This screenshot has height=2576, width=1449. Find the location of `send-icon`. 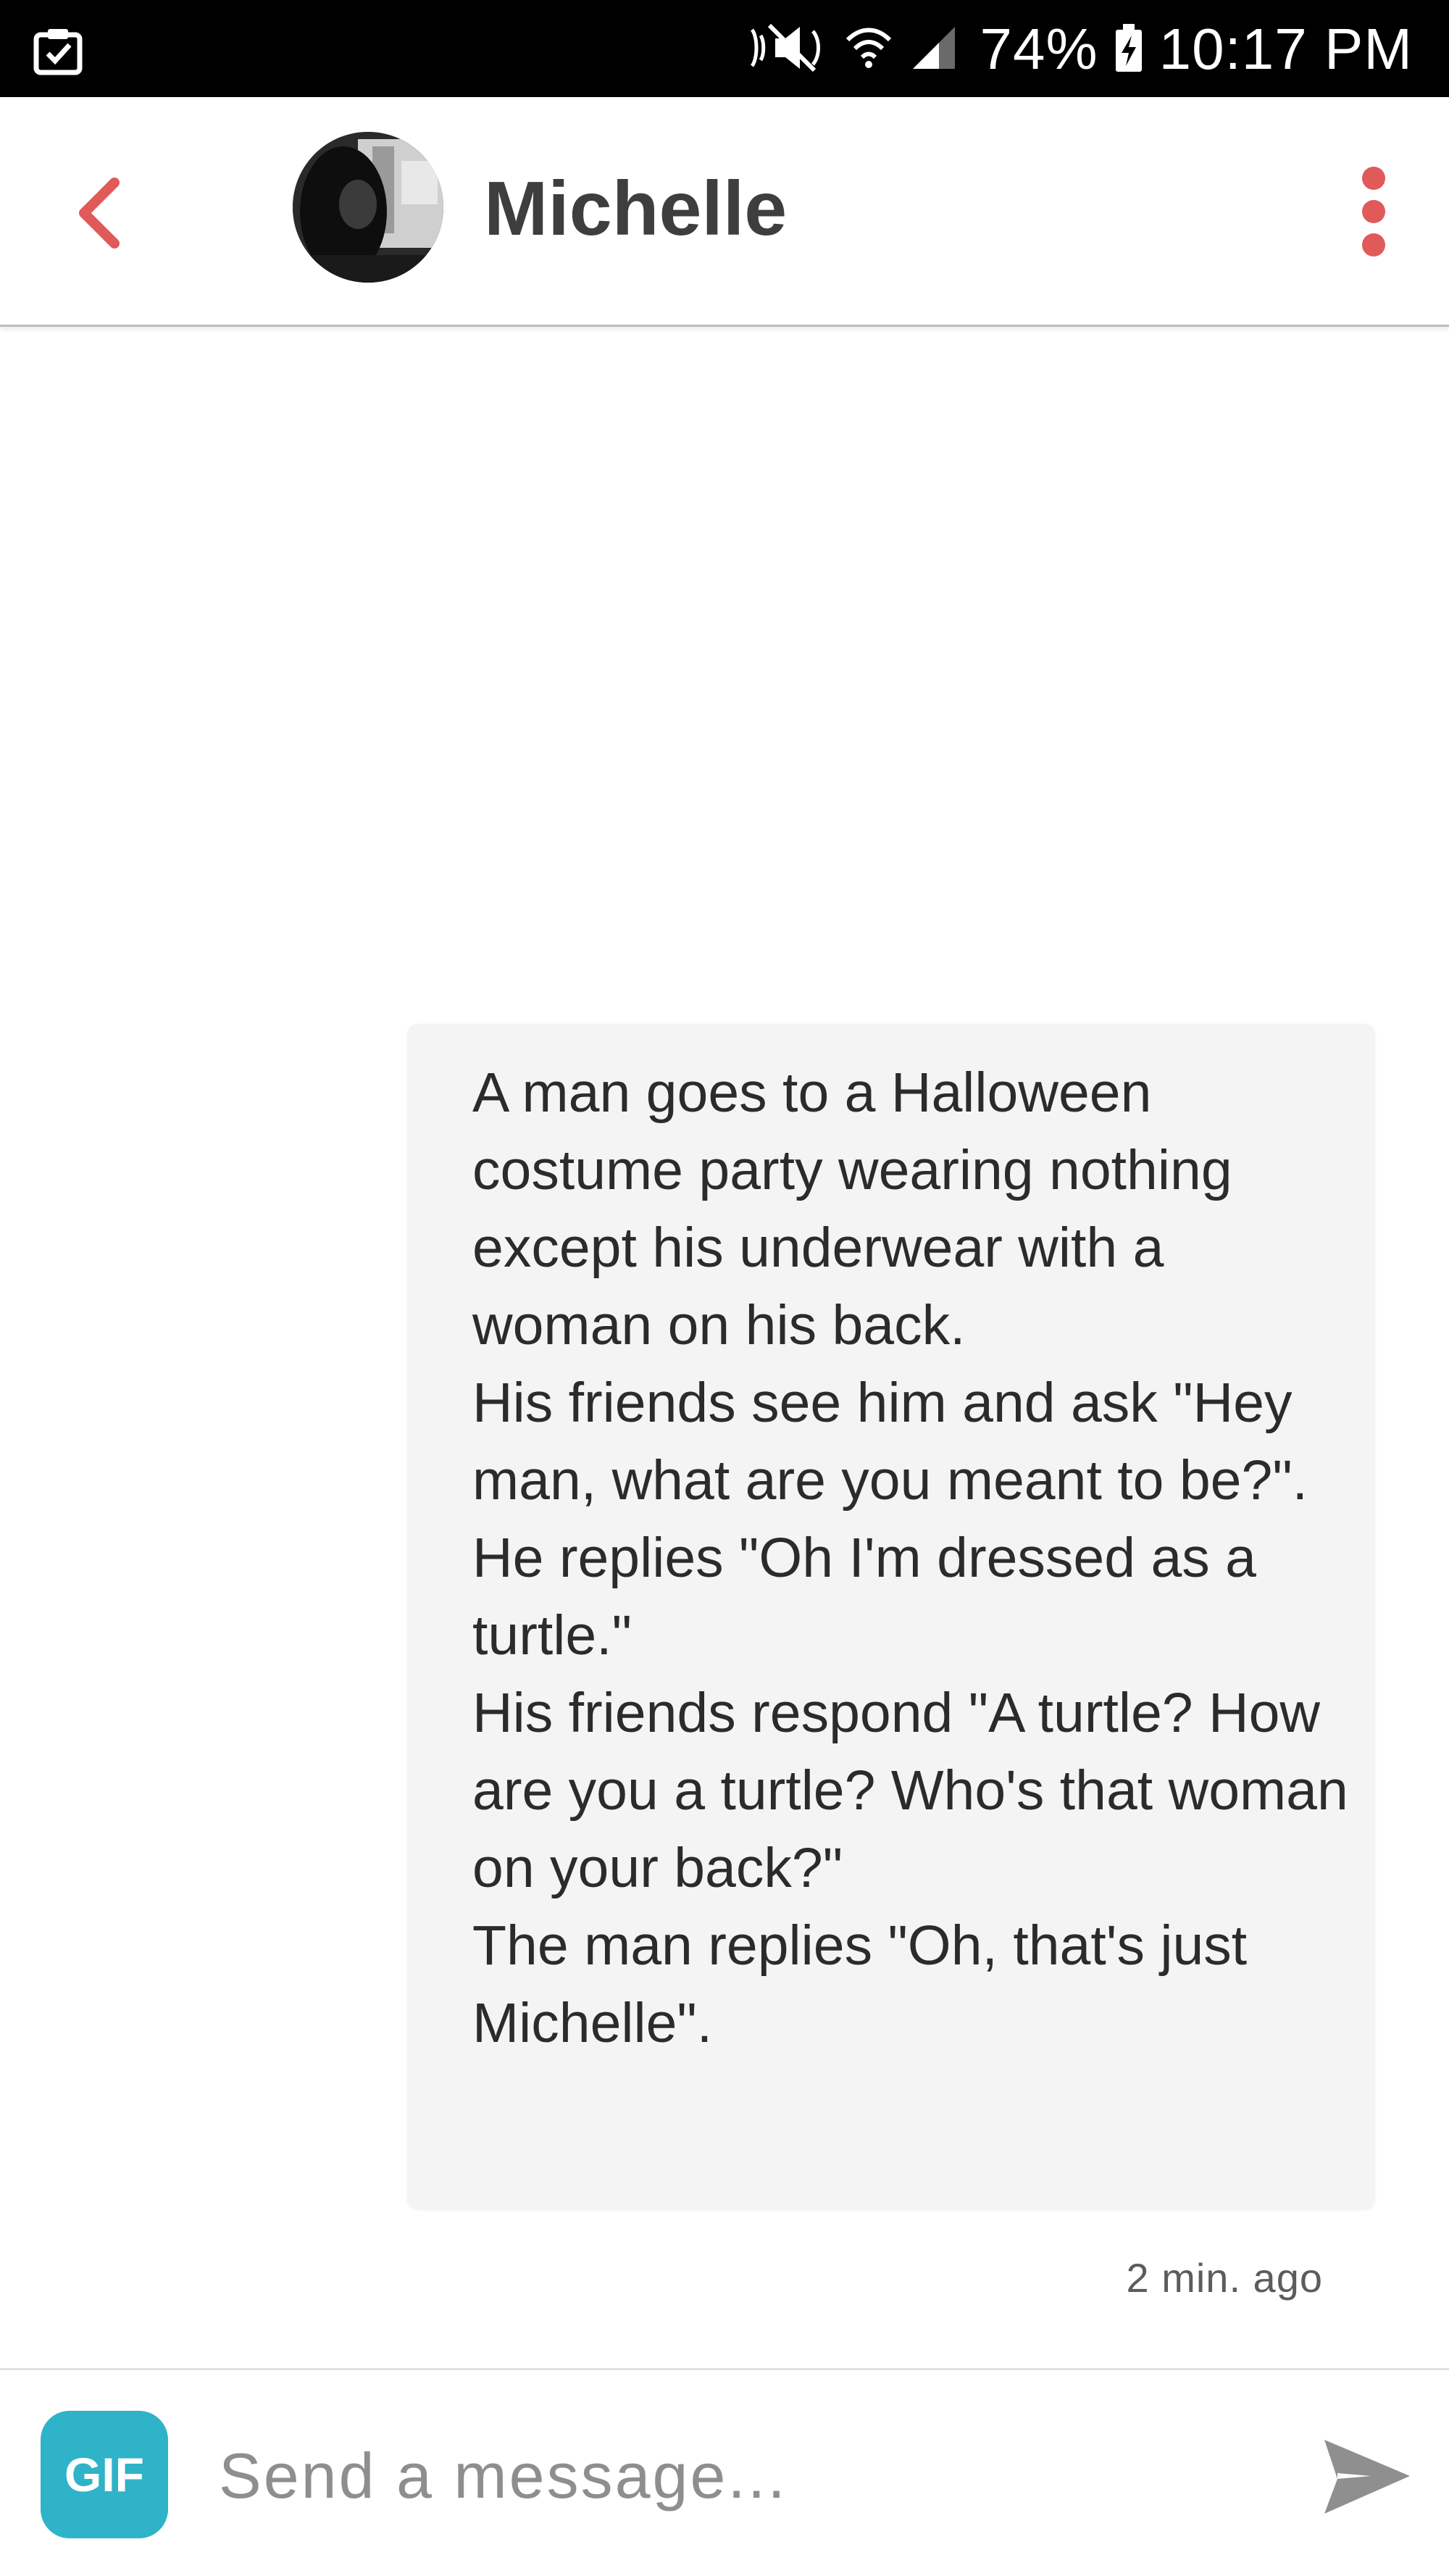

send-icon is located at coordinates (1367, 2483).